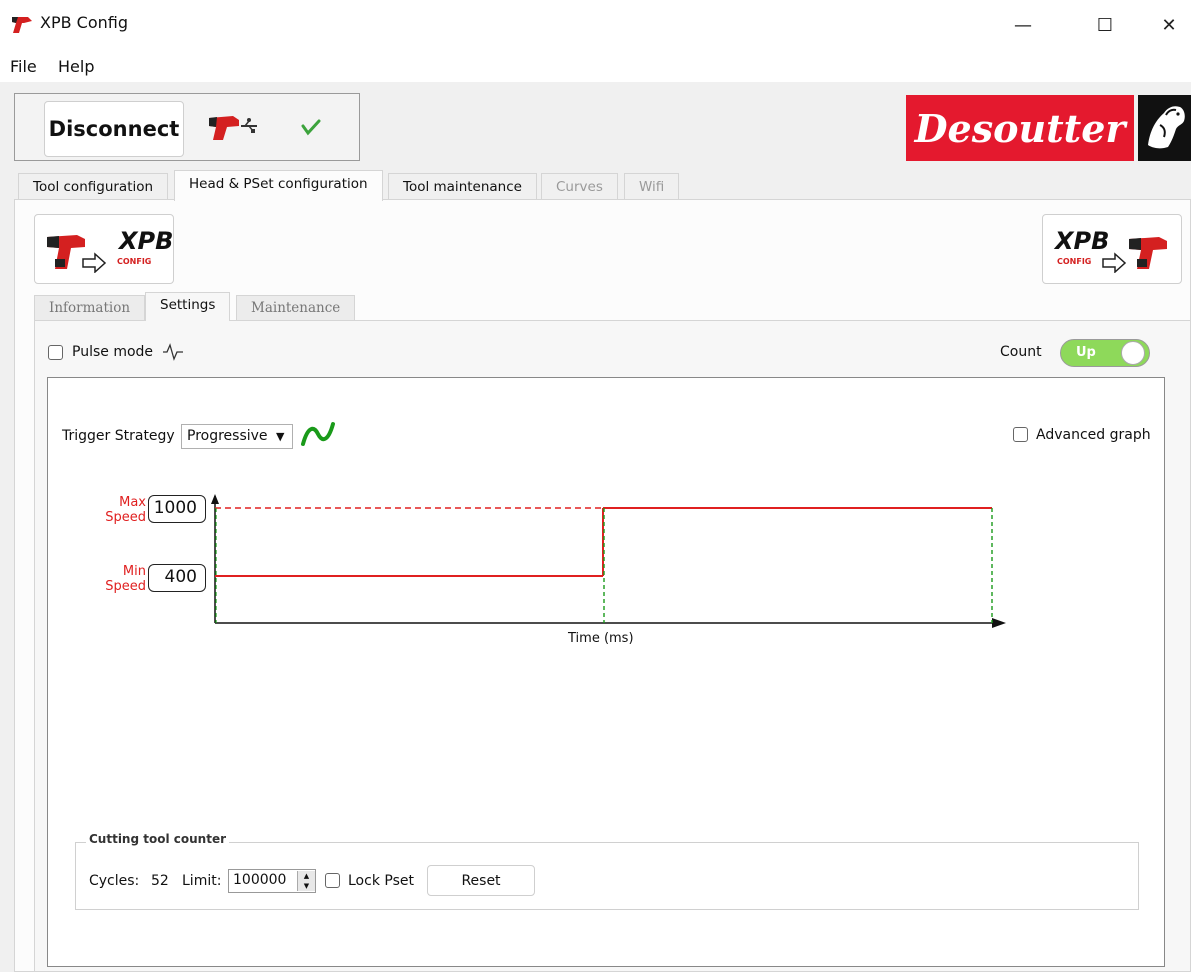  What do you see at coordinates (173, 352) in the screenshot?
I see `pulse-wave-icon` at bounding box center [173, 352].